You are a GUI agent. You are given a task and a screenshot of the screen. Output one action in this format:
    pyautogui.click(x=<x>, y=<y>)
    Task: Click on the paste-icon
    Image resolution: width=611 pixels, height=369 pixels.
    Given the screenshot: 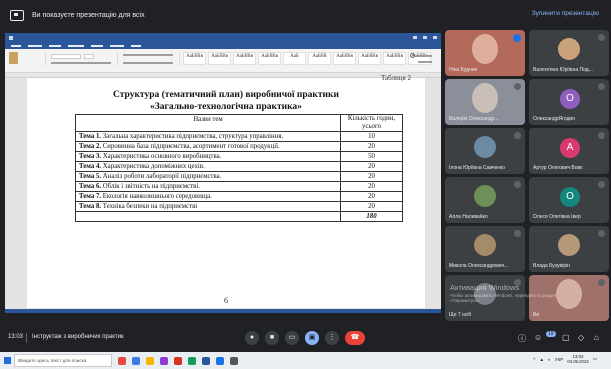 What is the action you would take?
    pyautogui.click(x=13, y=58)
    